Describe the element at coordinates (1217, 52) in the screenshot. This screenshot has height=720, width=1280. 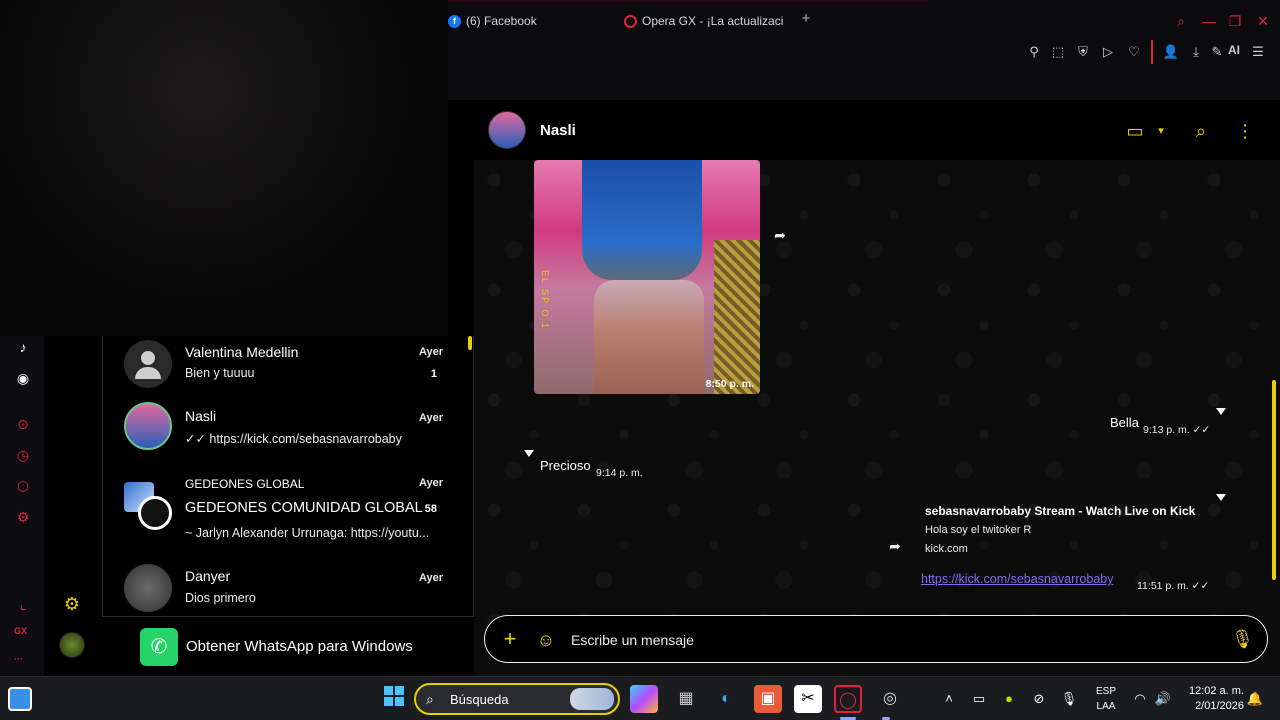
I see `aria-icon: ✎` at that location.